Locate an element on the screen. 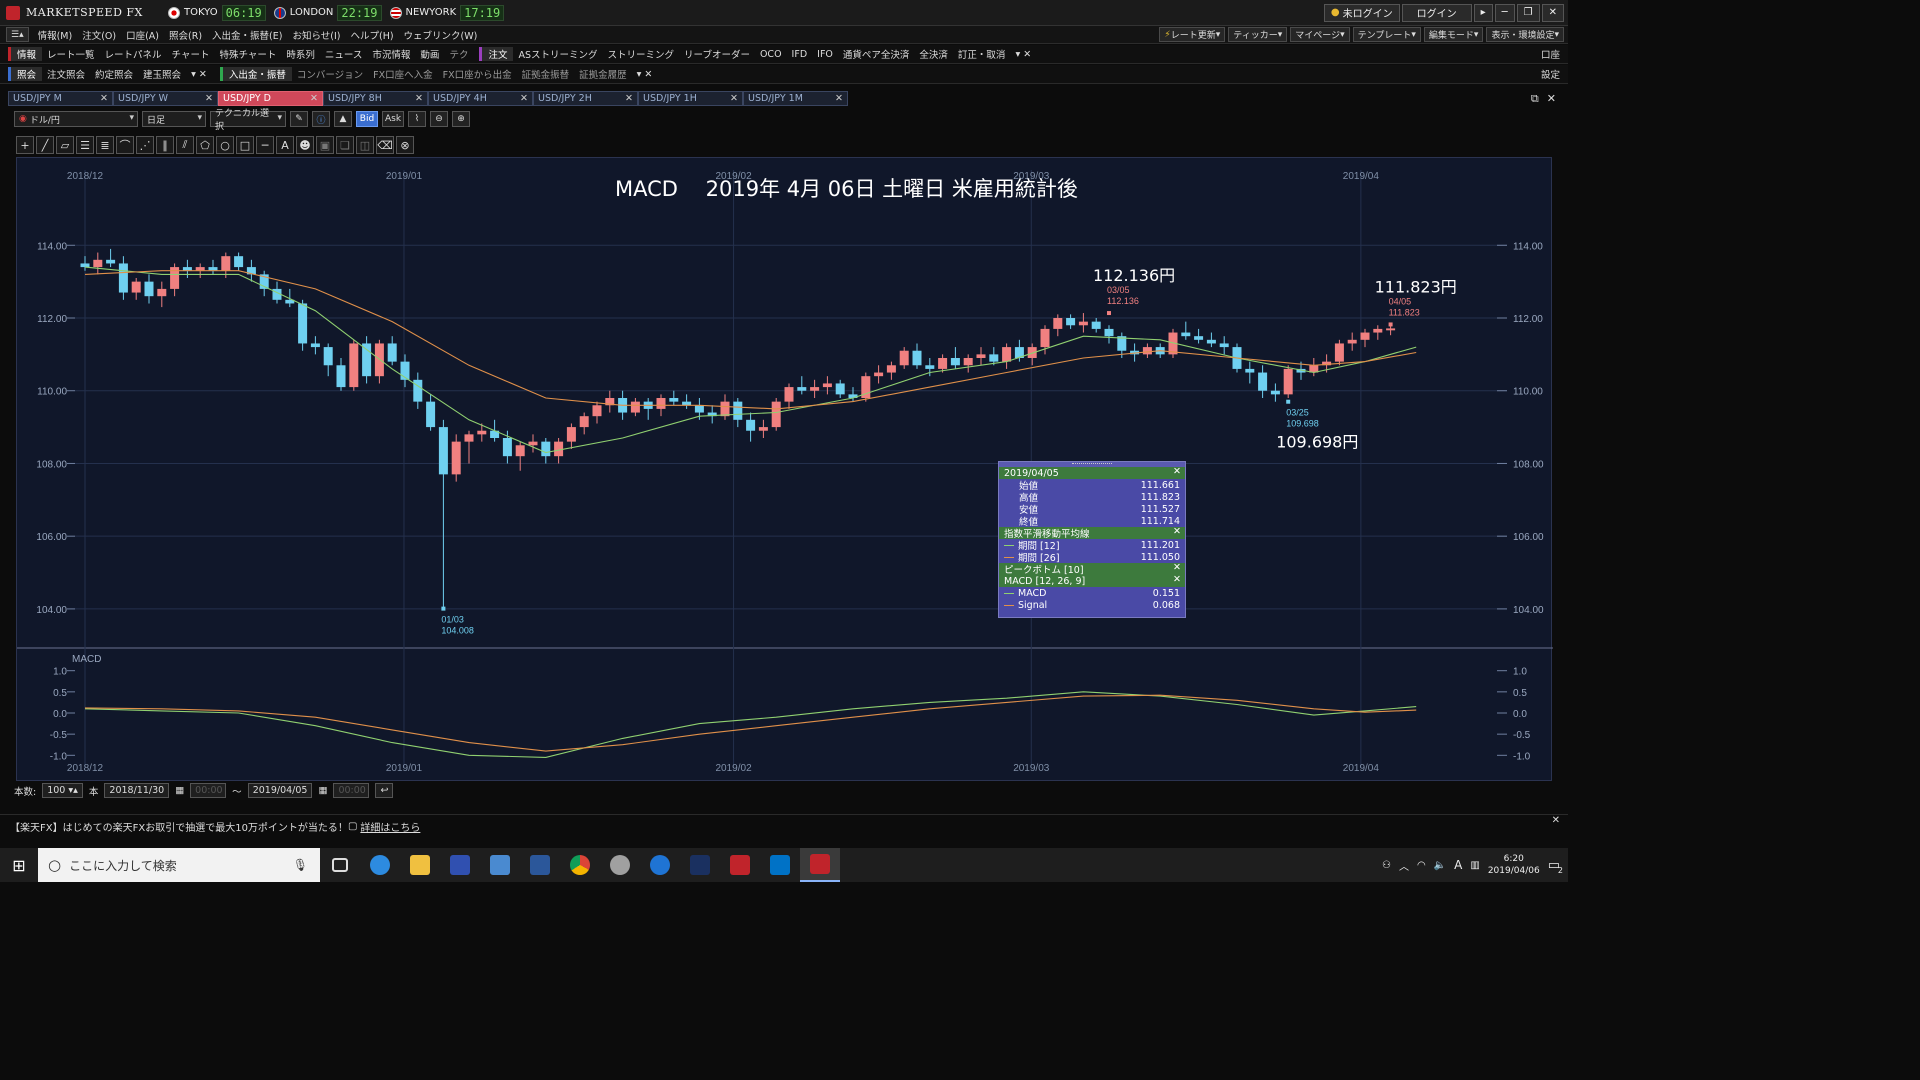  info-icon: ⓘ is located at coordinates (321, 119).